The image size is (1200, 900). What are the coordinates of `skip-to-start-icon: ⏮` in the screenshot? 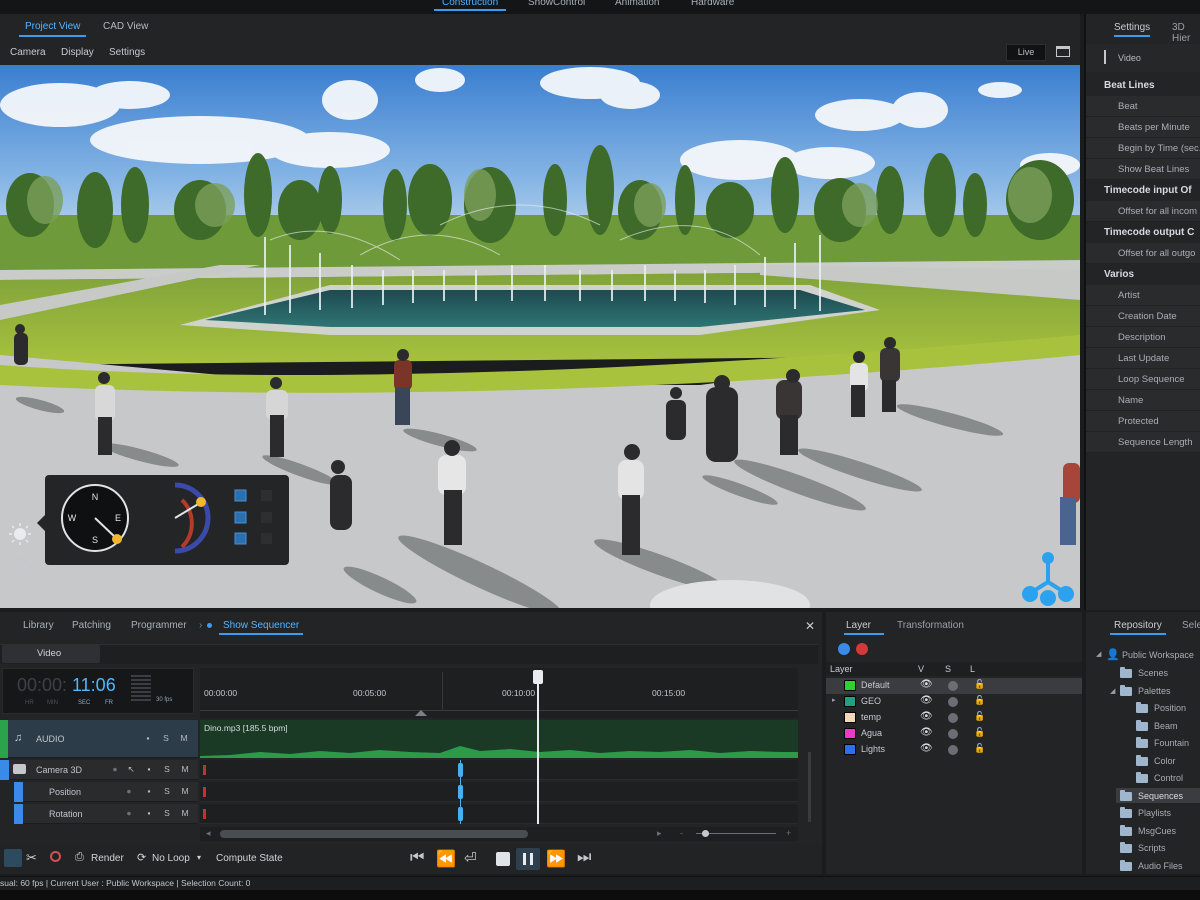 It's located at (417, 858).